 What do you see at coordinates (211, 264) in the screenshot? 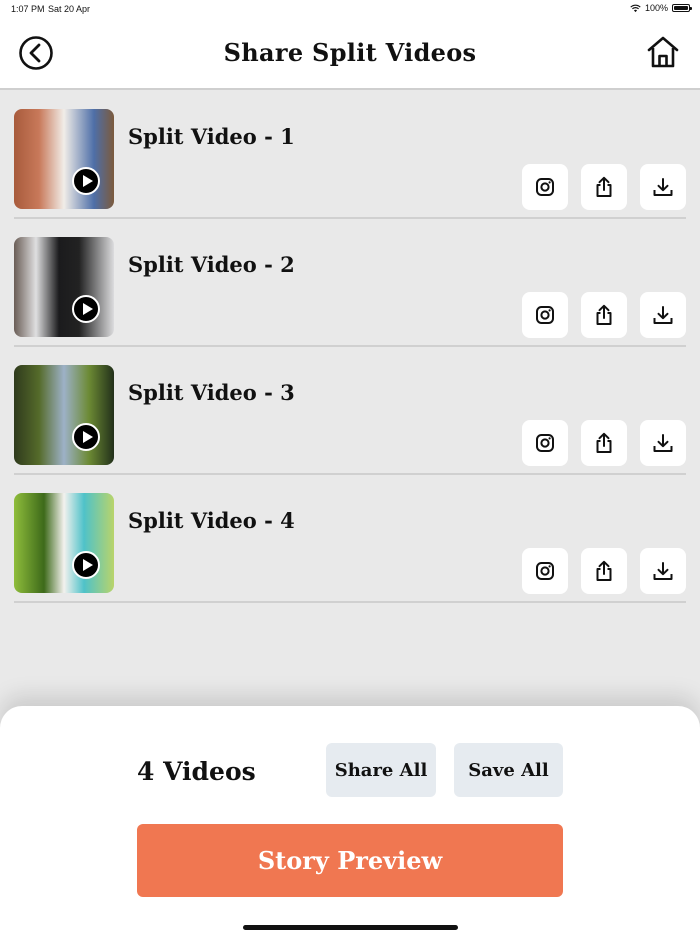
I see `video-title: Split Video - 2` at bounding box center [211, 264].